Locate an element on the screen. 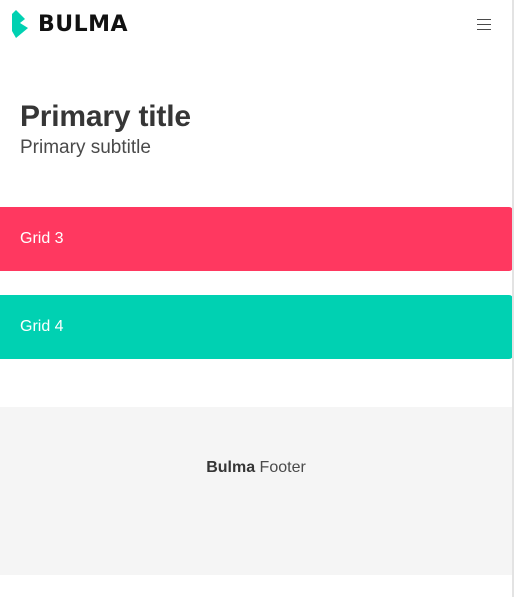 This screenshot has width=514, height=597. bulma-logo-icon is located at coordinates (20, 24).